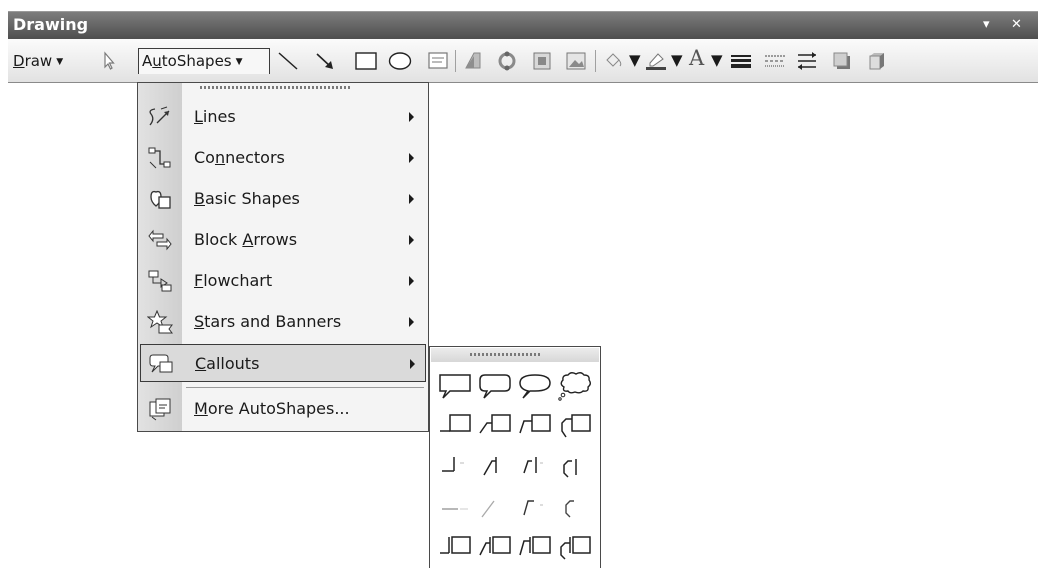  I want to click on rectangular-callout-icon, so click(455, 386).